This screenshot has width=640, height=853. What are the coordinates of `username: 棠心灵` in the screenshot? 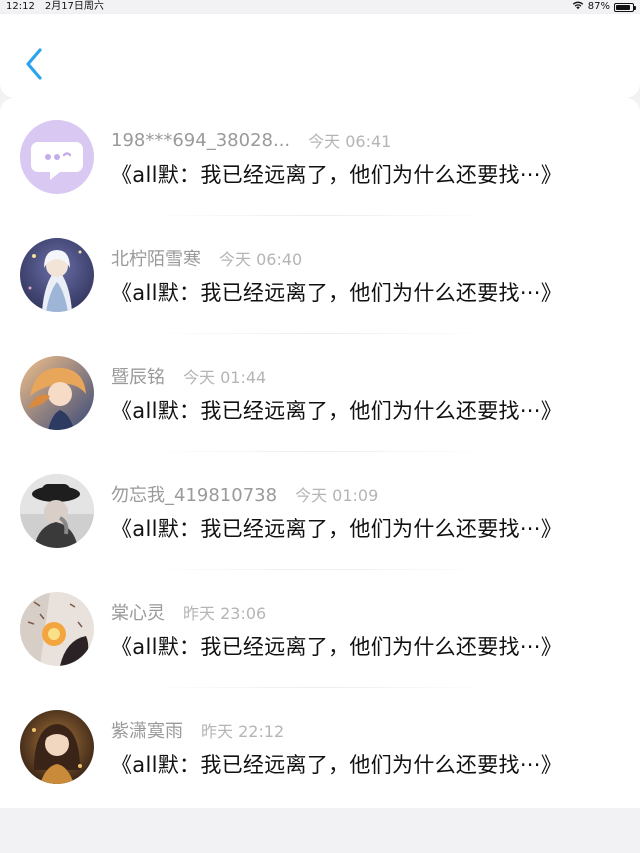 It's located at (138, 612).